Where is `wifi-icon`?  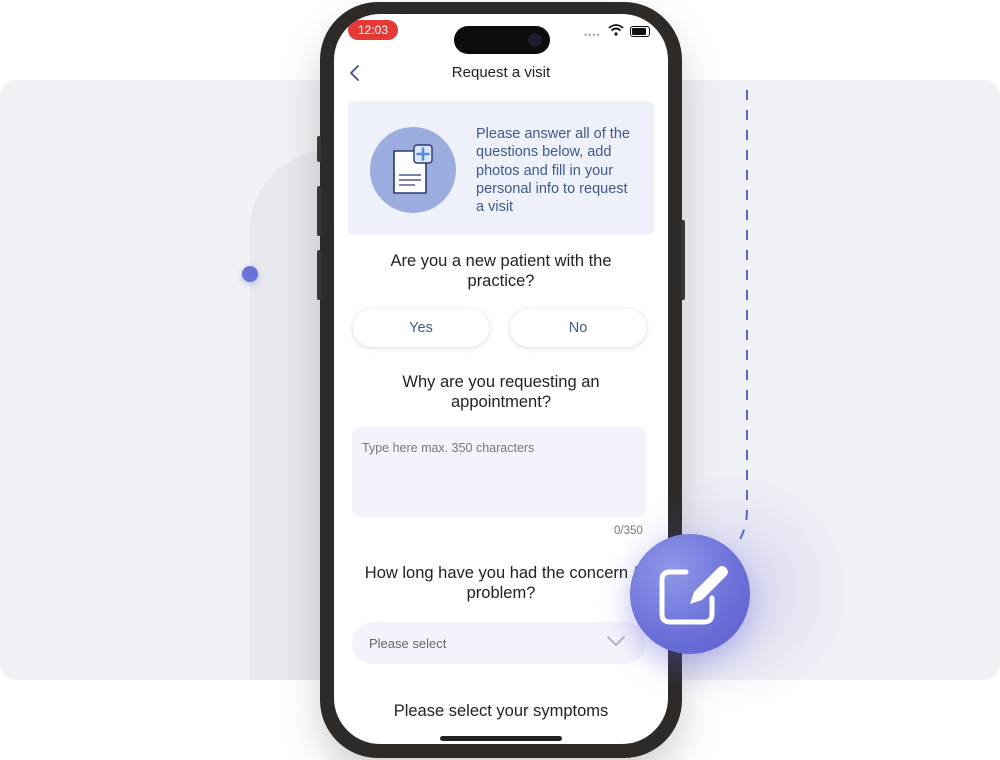
wifi-icon is located at coordinates (616, 30).